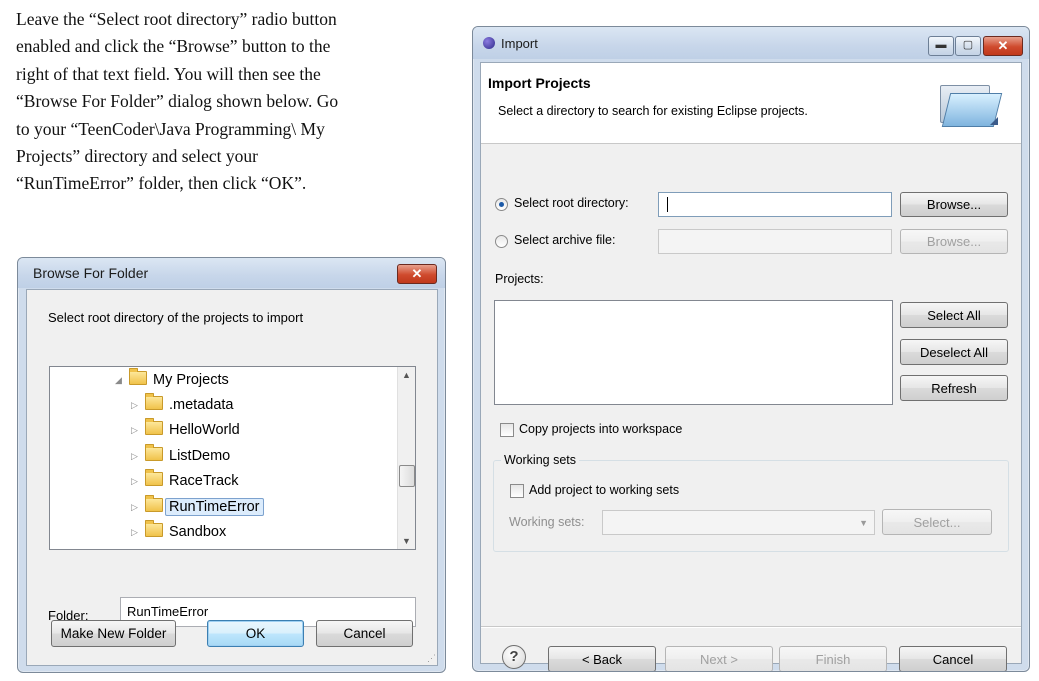 This screenshot has height=681, width=1039. I want to click on text-cursor, so click(667, 204).